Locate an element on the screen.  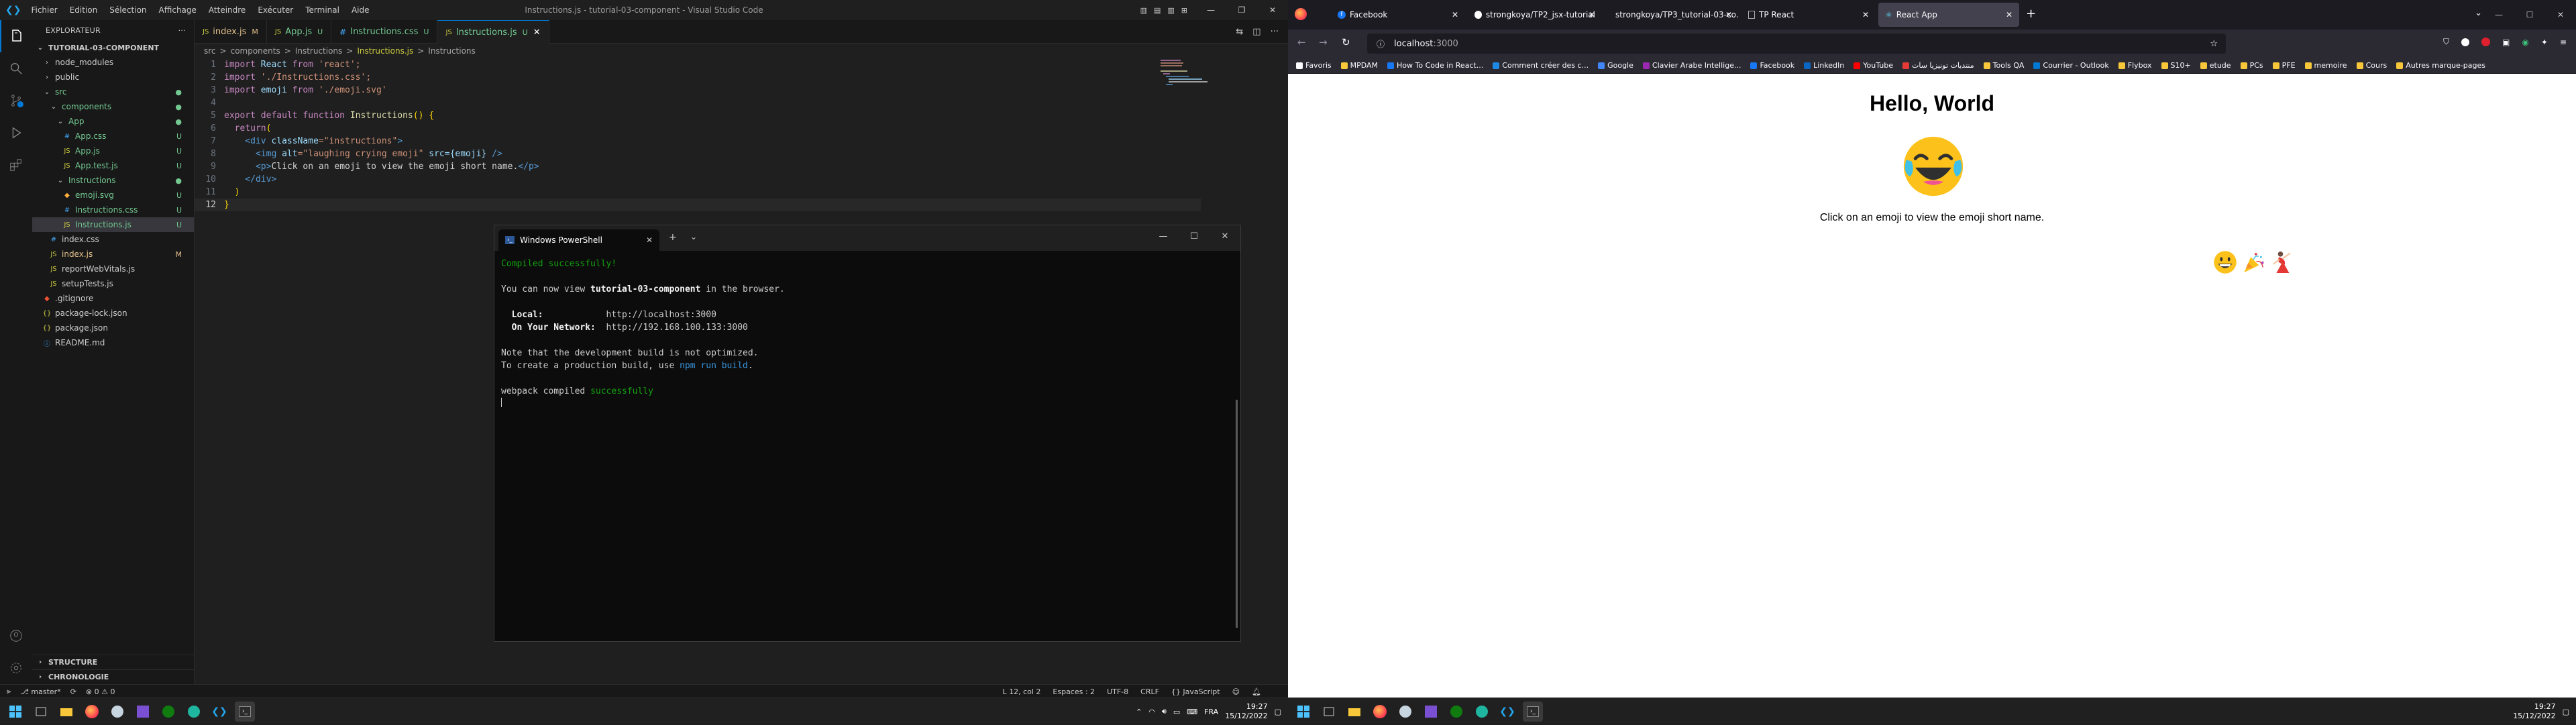
tab-facebook: f Facebook ✕ is located at coordinates (1398, 15).